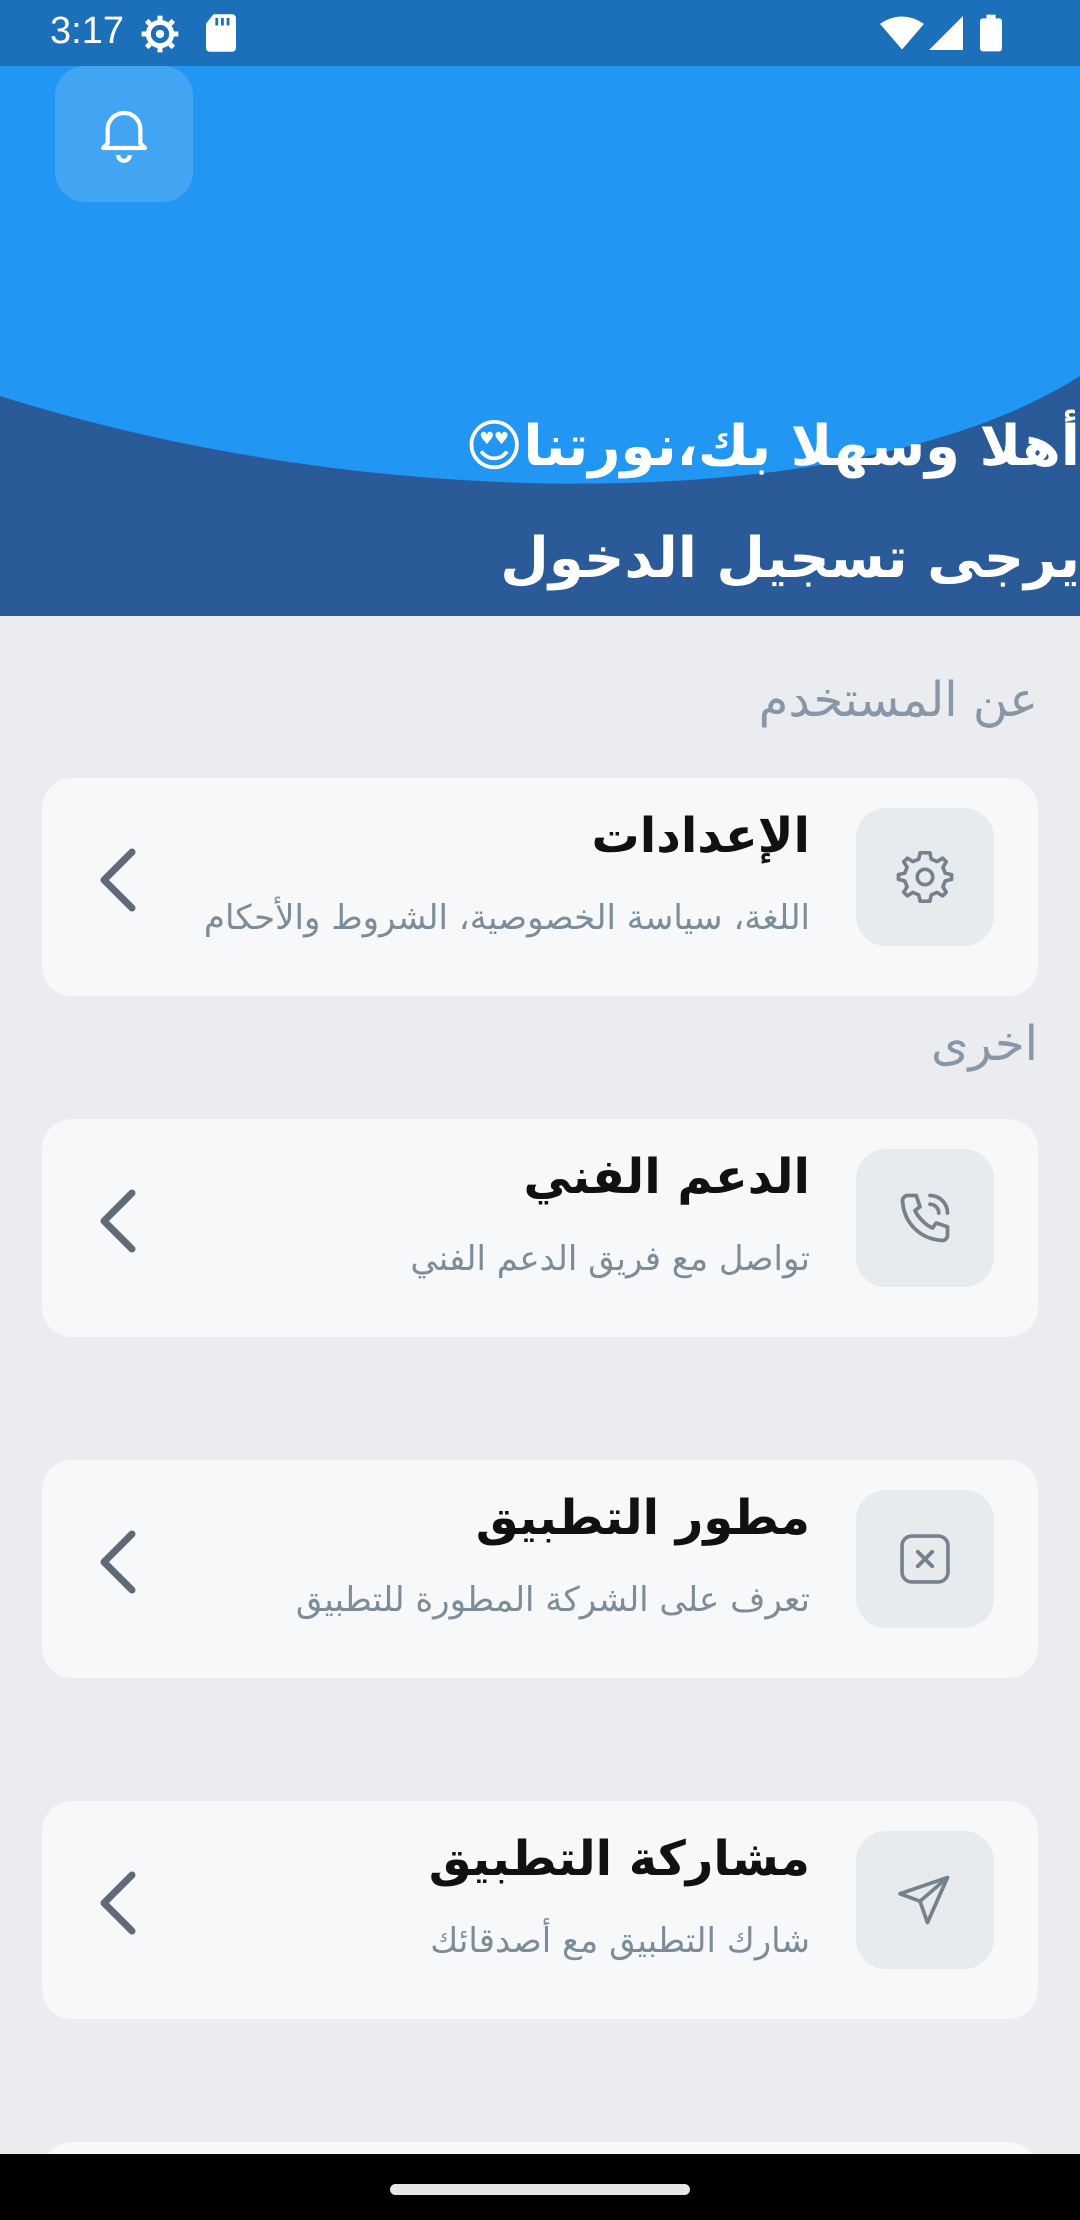 The width and height of the screenshot is (1080, 2220). I want to click on share-card: مشاركة التطبيق شارك التطبيق مع أصدقائك, so click(540, 1910).